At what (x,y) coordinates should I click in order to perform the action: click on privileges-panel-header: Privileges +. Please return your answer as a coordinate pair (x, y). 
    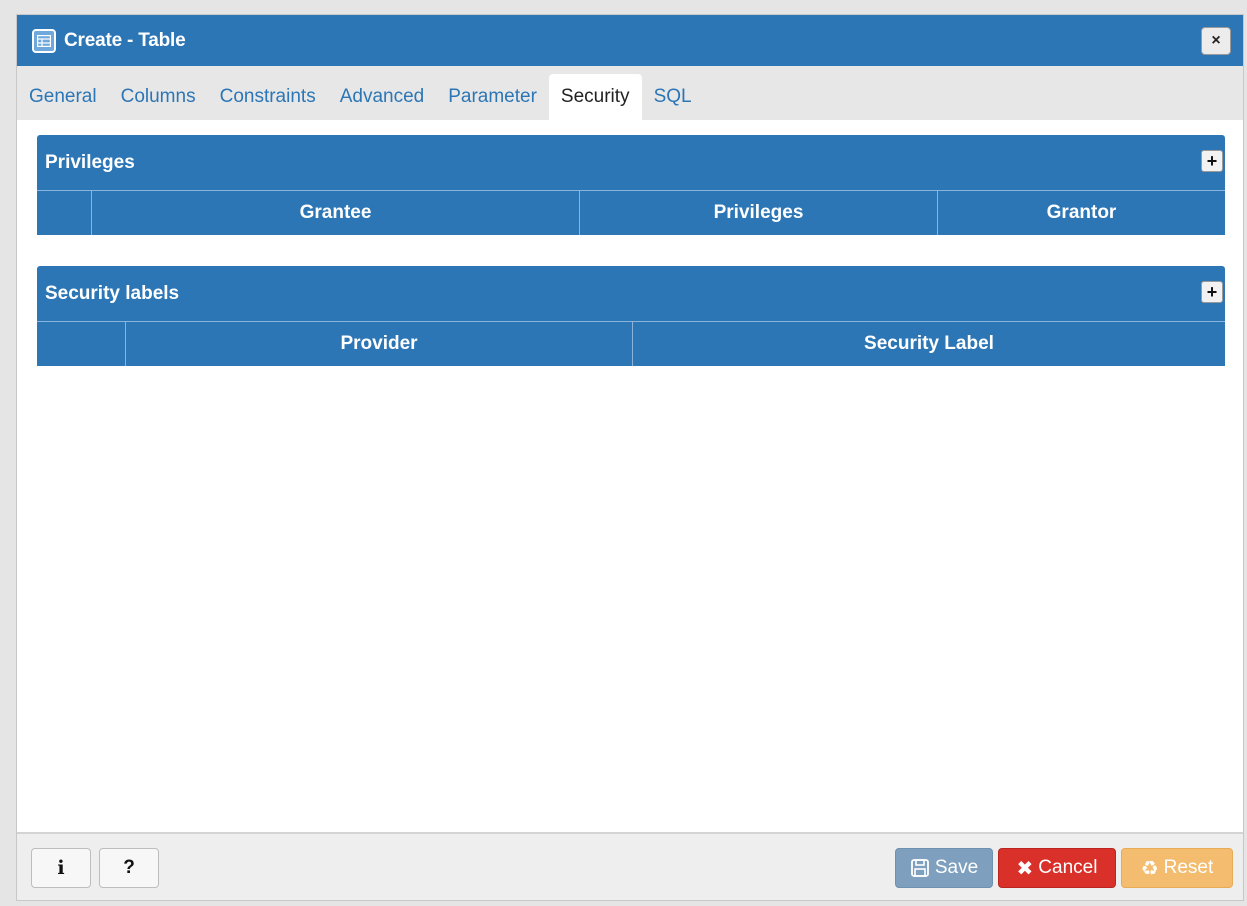
    Looking at the image, I should click on (631, 163).